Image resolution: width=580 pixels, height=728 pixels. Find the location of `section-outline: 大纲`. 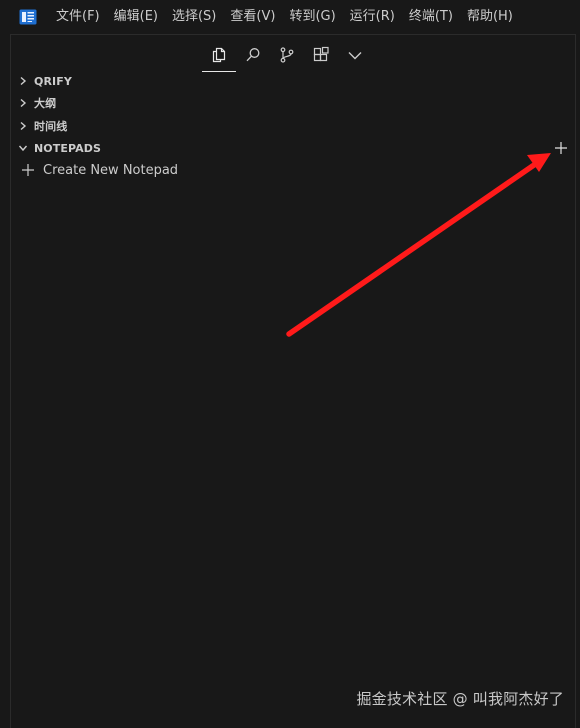

section-outline: 大纲 is located at coordinates (293, 103).